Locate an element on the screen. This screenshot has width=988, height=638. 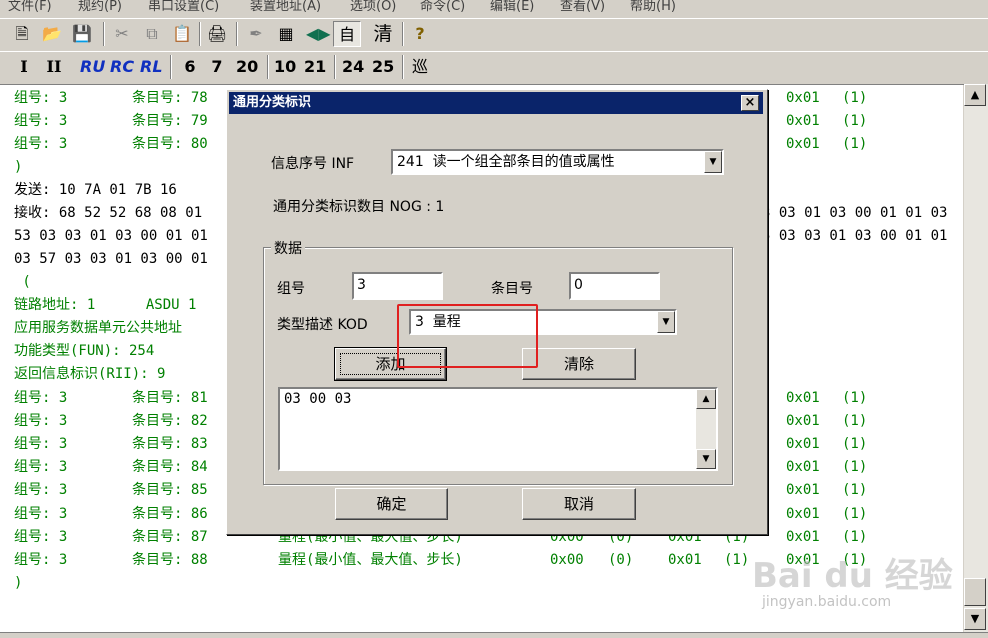
log-scrollbar: ▲ ▼ is located at coordinates (976, 358).